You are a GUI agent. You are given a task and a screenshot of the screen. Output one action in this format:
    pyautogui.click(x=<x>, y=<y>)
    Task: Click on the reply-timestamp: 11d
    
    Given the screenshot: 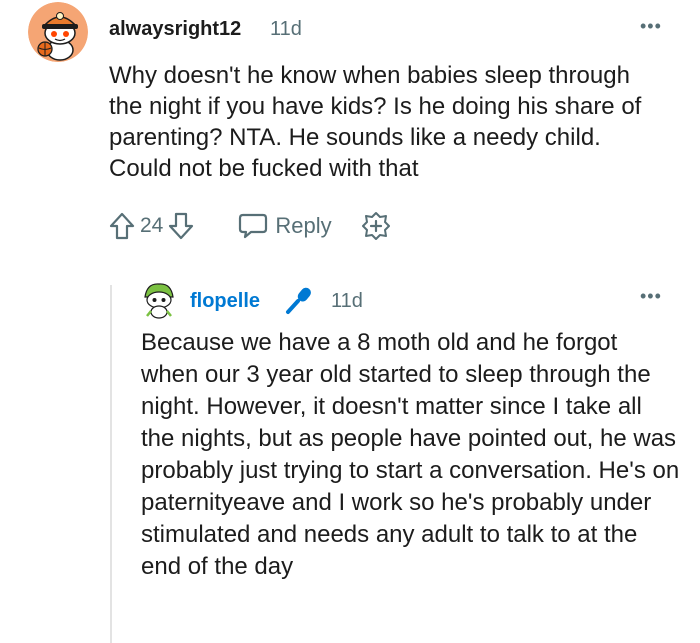 What is the action you would take?
    pyautogui.click(x=347, y=301)
    